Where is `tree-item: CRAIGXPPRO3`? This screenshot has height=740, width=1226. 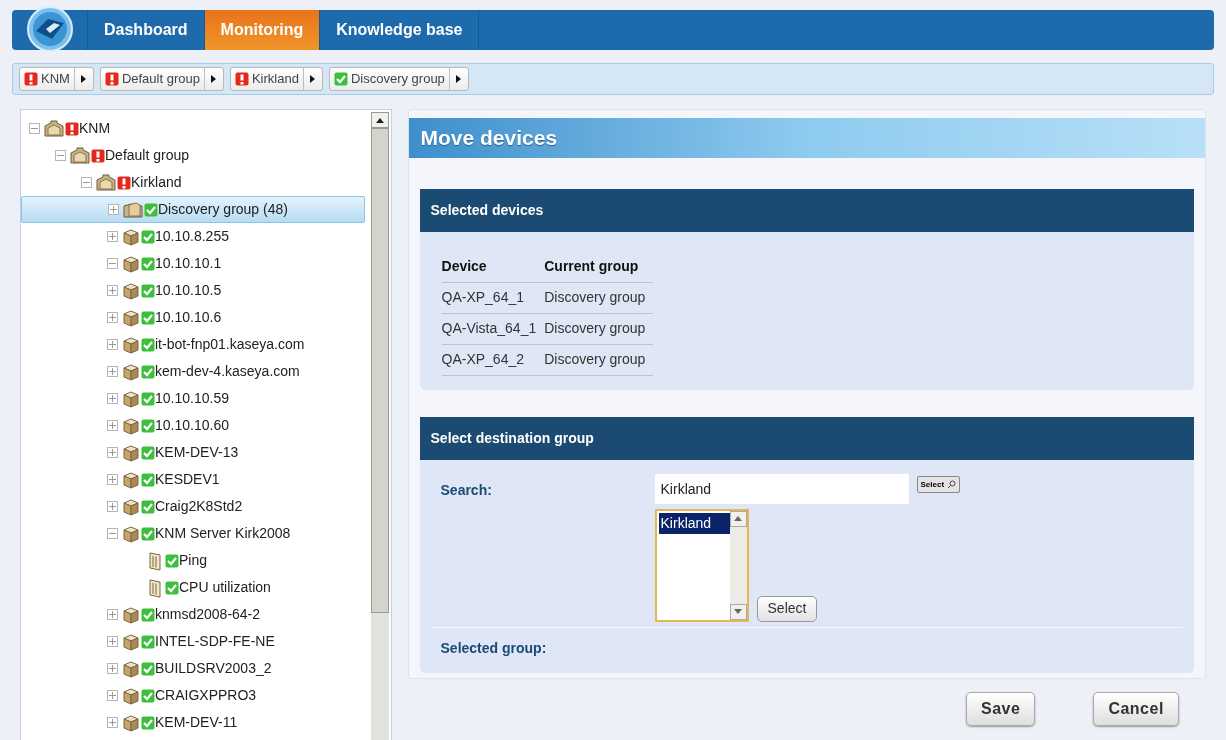 tree-item: CRAIGXPPRO3 is located at coordinates (193, 695).